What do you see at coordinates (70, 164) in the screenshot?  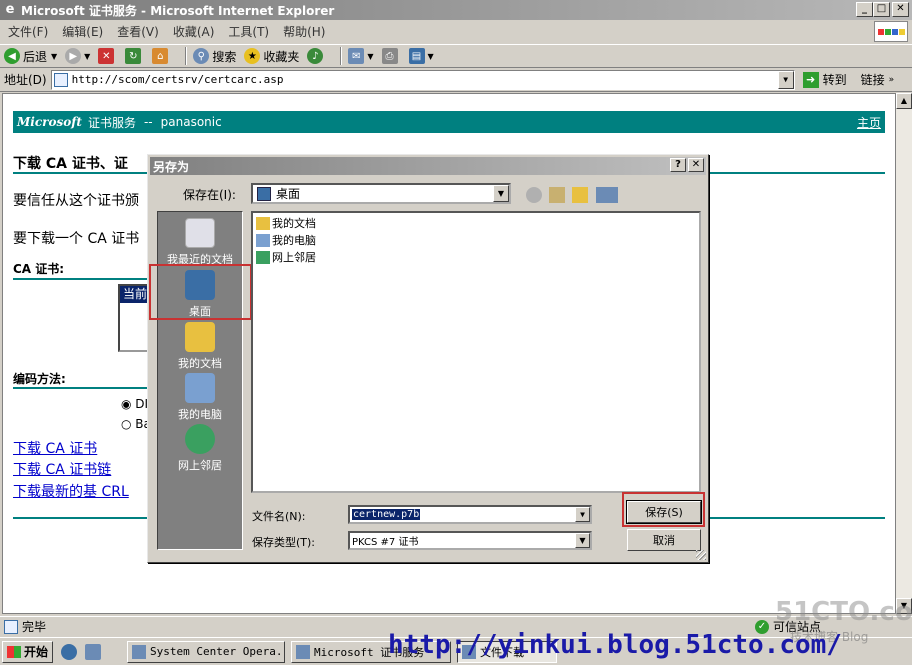 I see `page-heading: 下载 CA 证书、证` at bounding box center [70, 164].